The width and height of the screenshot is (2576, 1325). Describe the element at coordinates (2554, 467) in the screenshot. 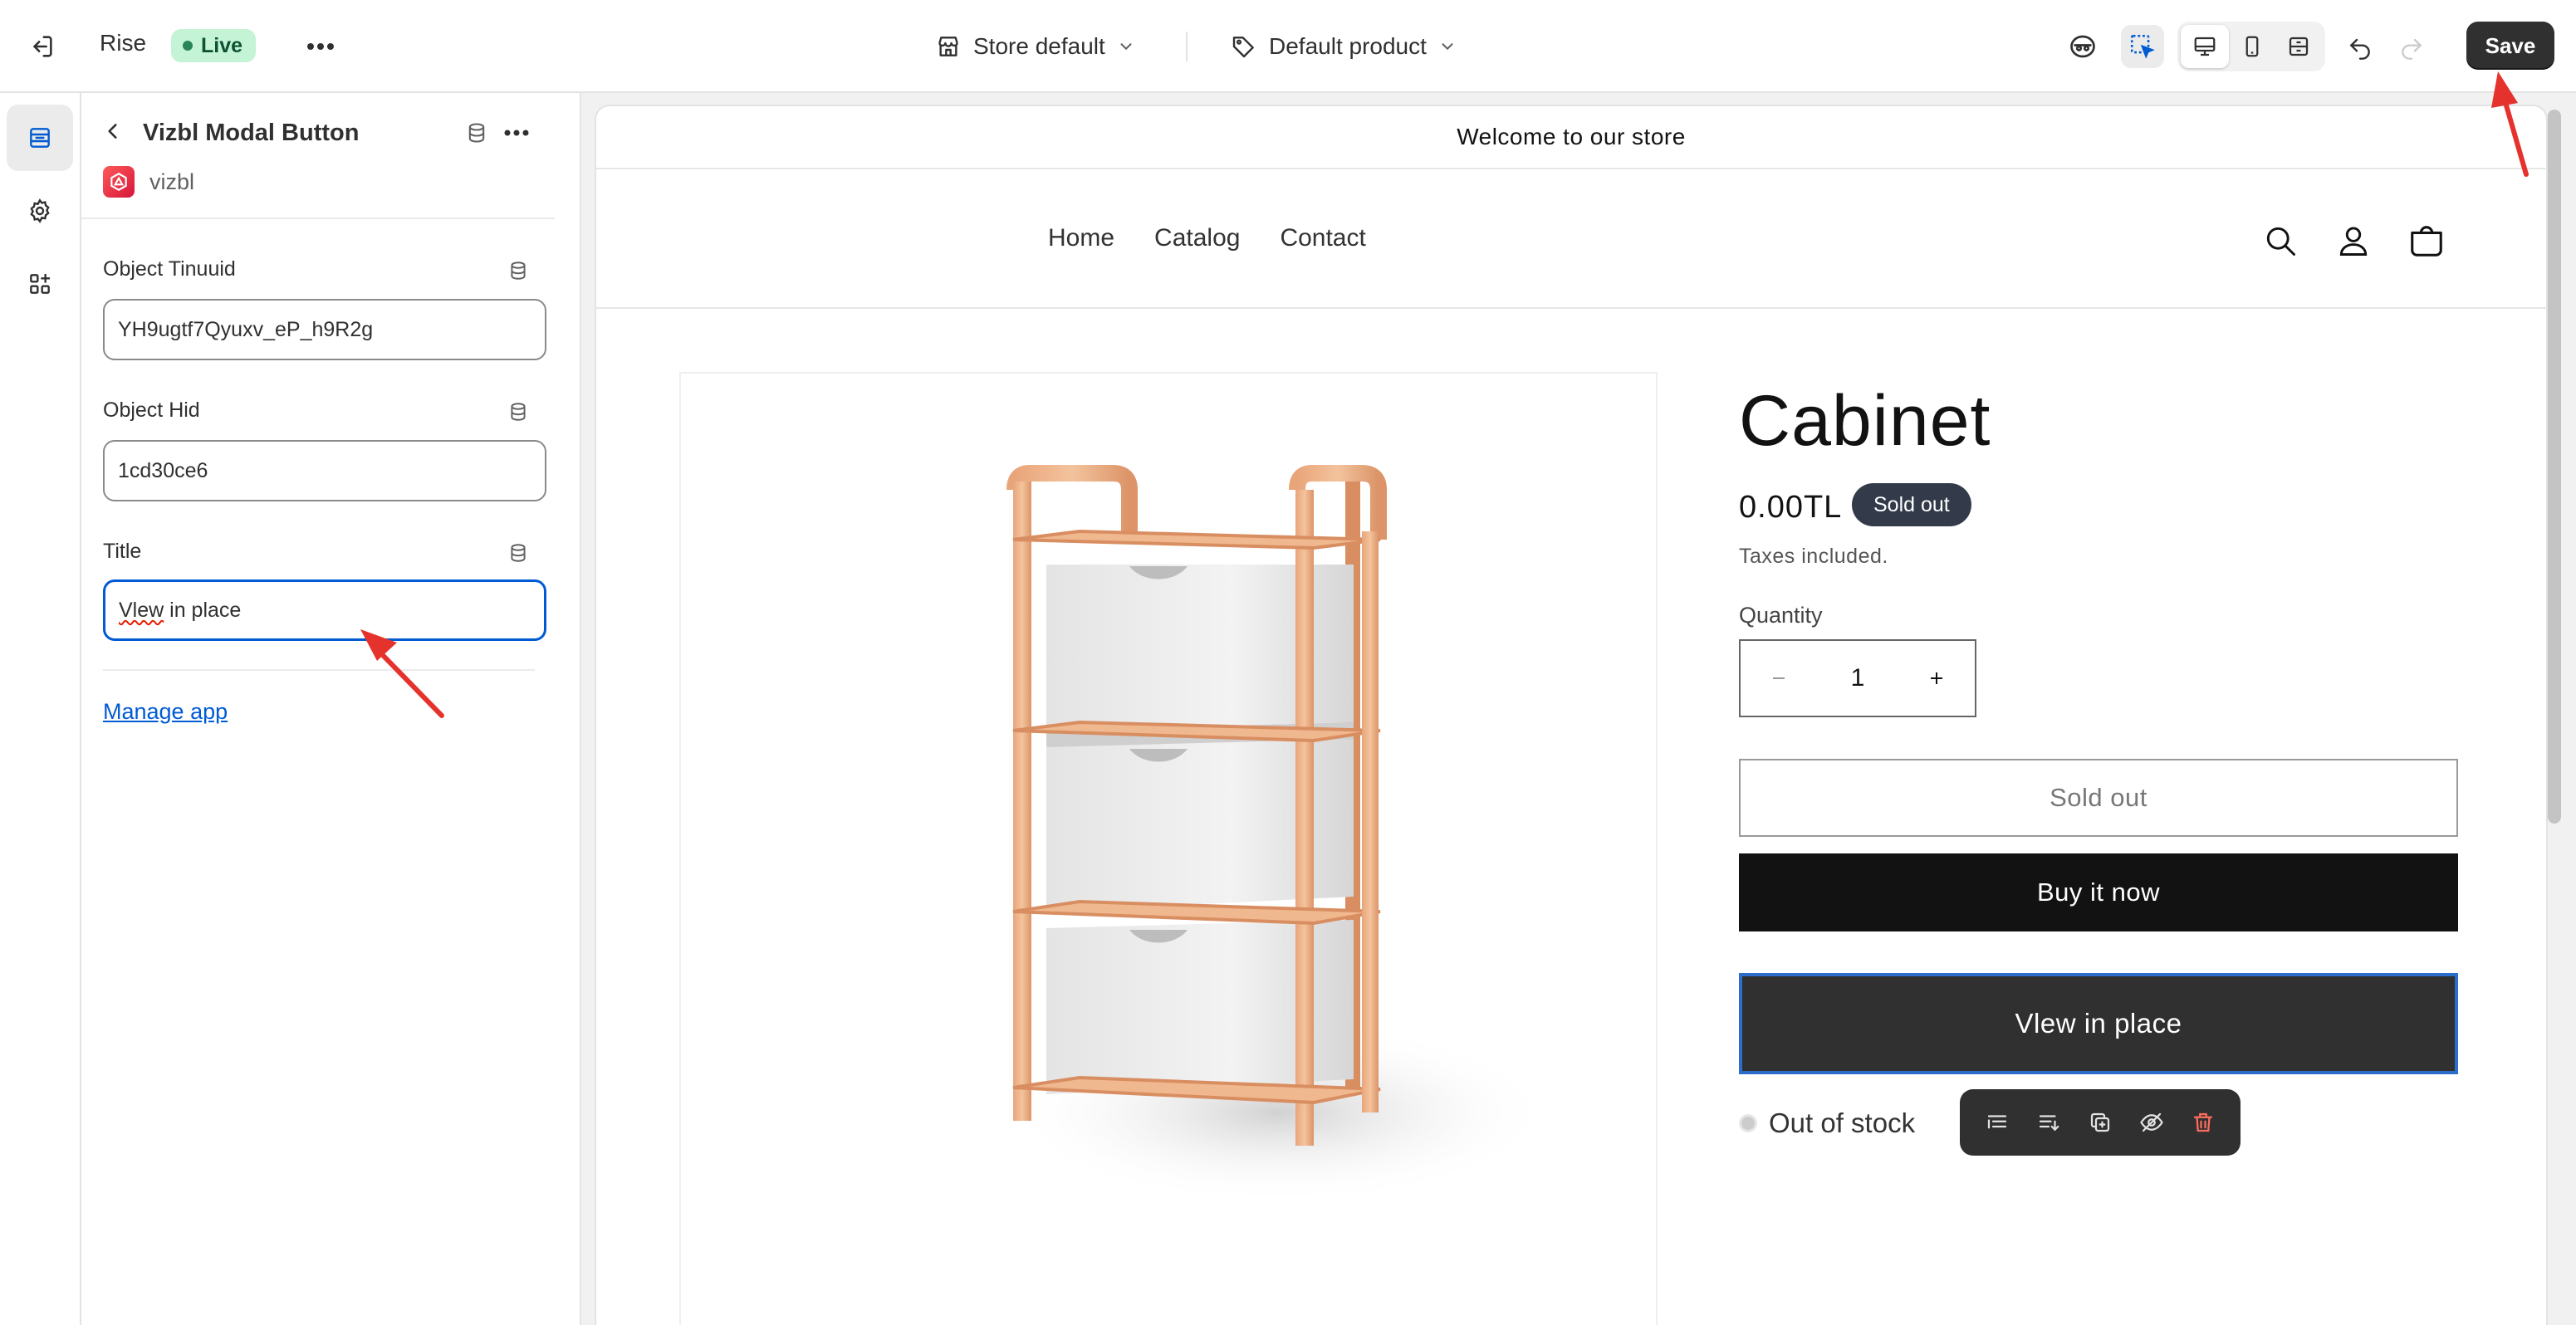

I see `preview-scrollbar` at that location.